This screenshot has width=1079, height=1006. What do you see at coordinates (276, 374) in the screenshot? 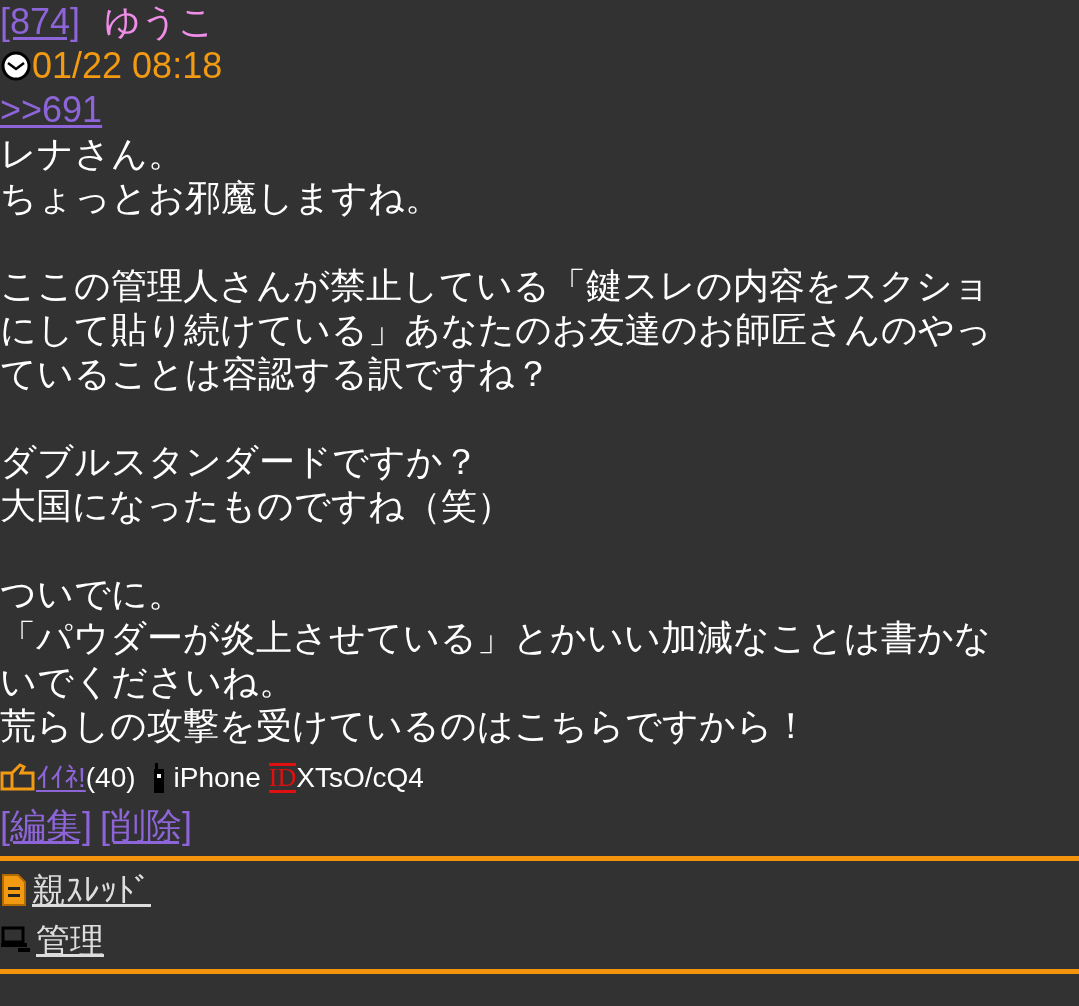
I see `body-text: ていることは容認する訳ですね？` at bounding box center [276, 374].